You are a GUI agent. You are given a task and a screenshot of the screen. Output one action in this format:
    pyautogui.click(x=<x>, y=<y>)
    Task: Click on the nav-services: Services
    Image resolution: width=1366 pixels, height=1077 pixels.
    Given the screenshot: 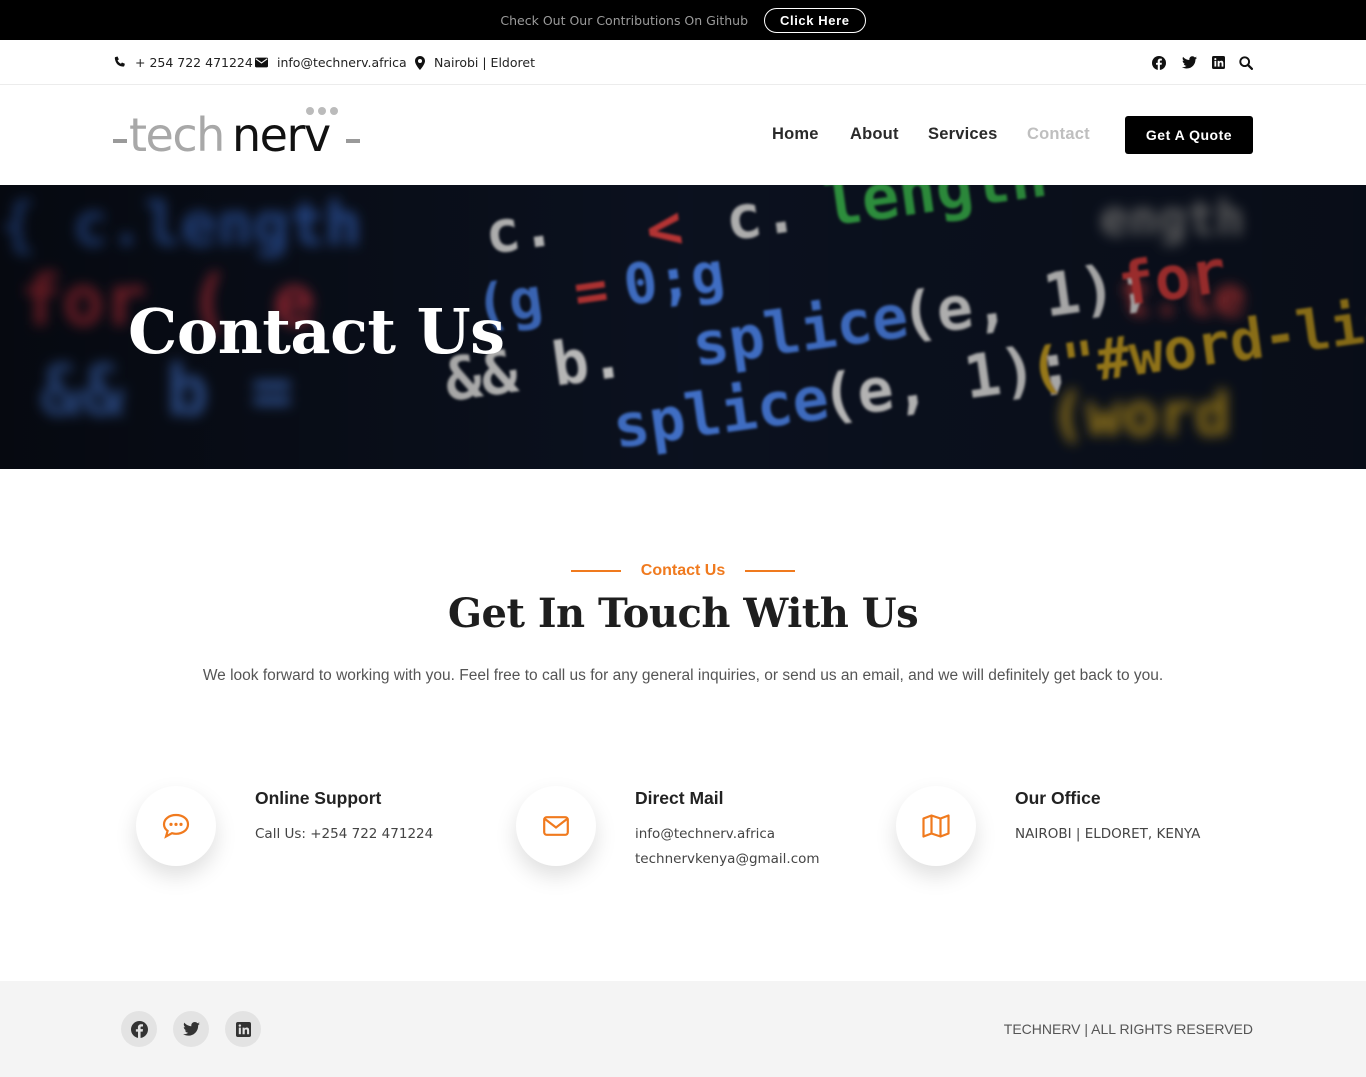 What is the action you would take?
    pyautogui.click(x=963, y=134)
    